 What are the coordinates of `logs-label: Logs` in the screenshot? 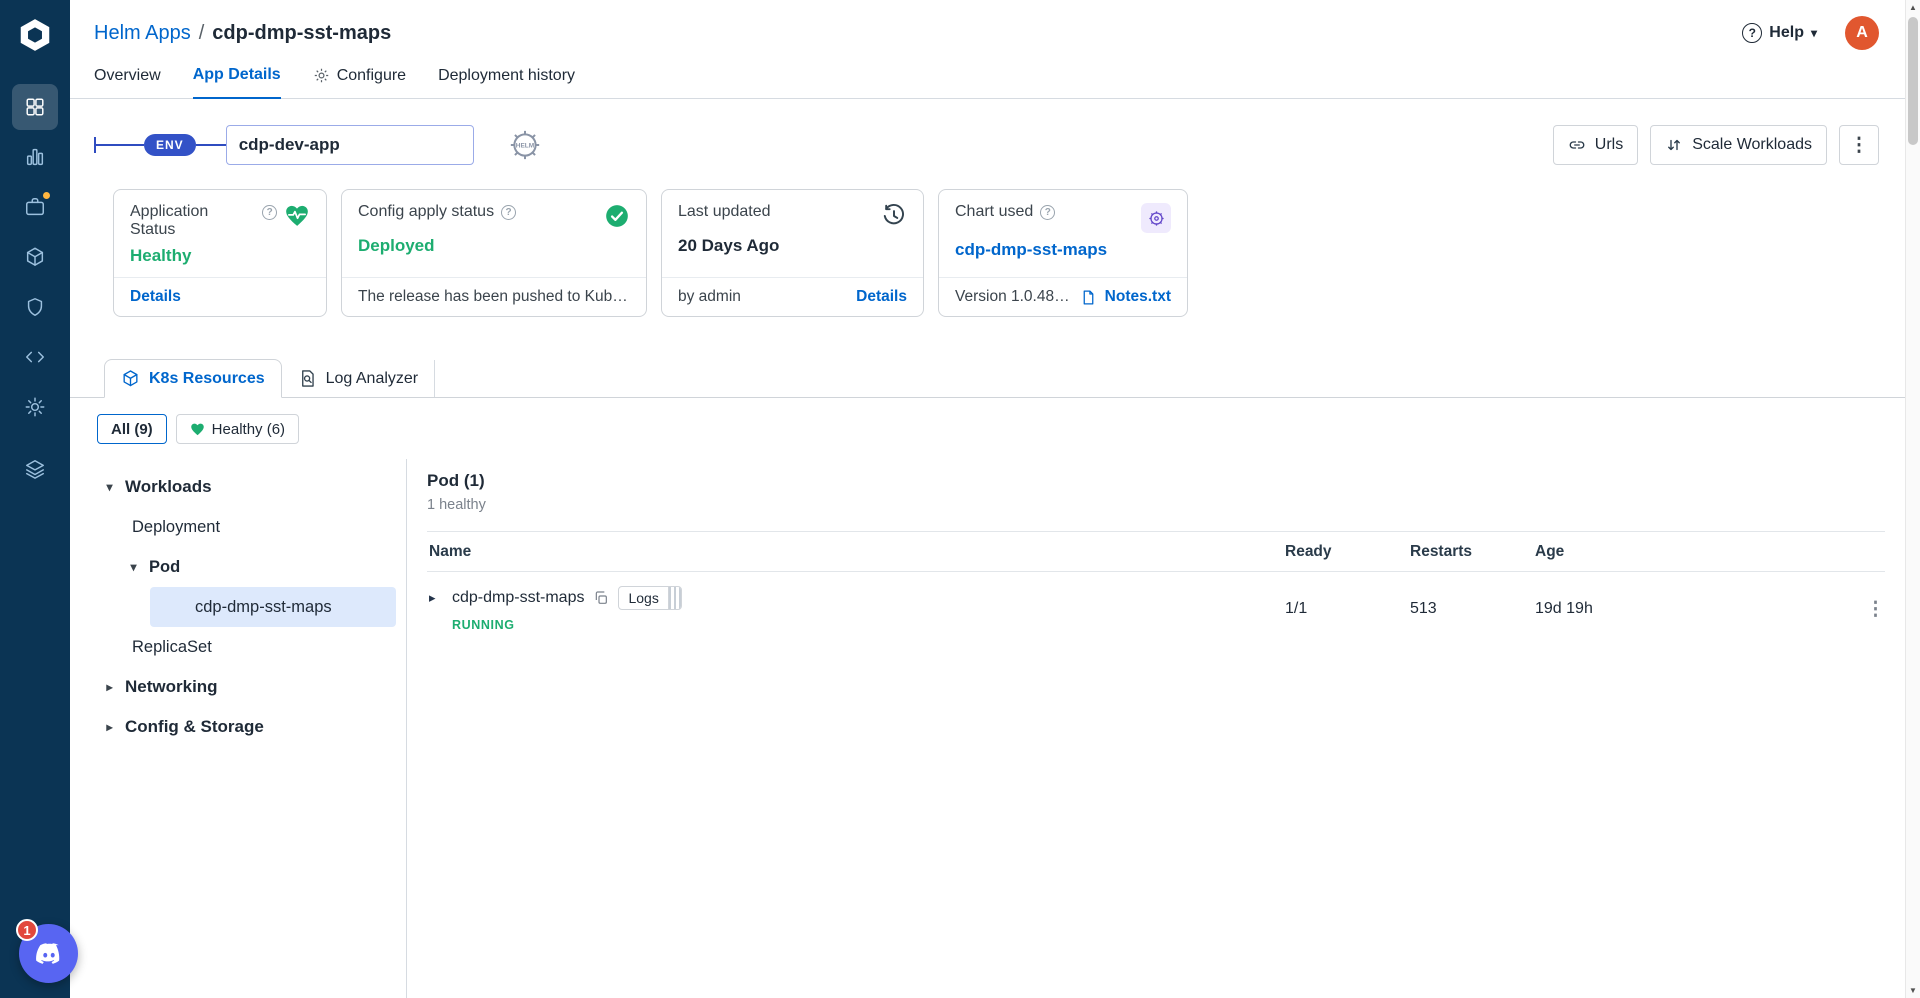 It's located at (643, 598).